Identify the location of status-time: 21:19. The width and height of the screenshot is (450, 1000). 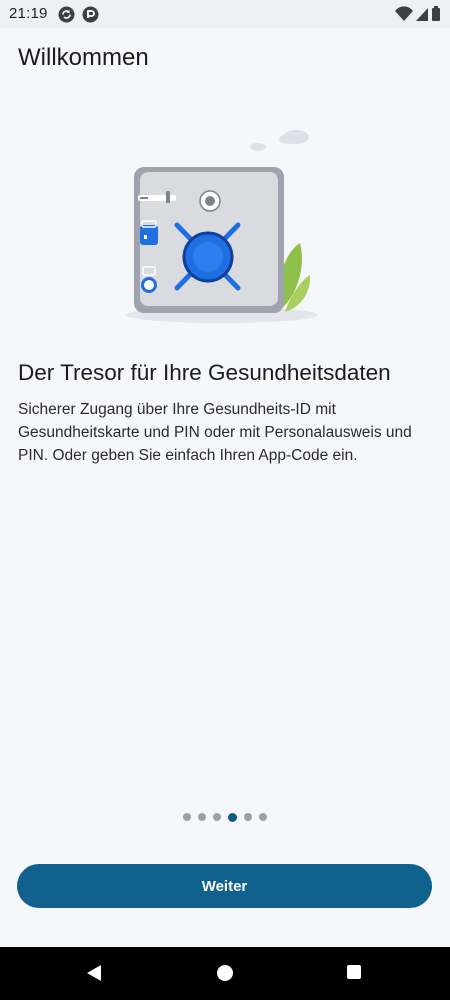
(28, 13).